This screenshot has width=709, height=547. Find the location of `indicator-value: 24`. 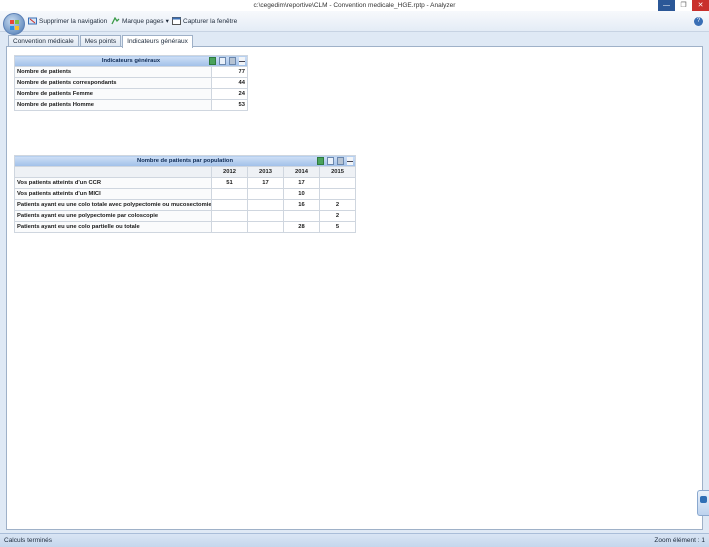

indicator-value: 24 is located at coordinates (229, 94).